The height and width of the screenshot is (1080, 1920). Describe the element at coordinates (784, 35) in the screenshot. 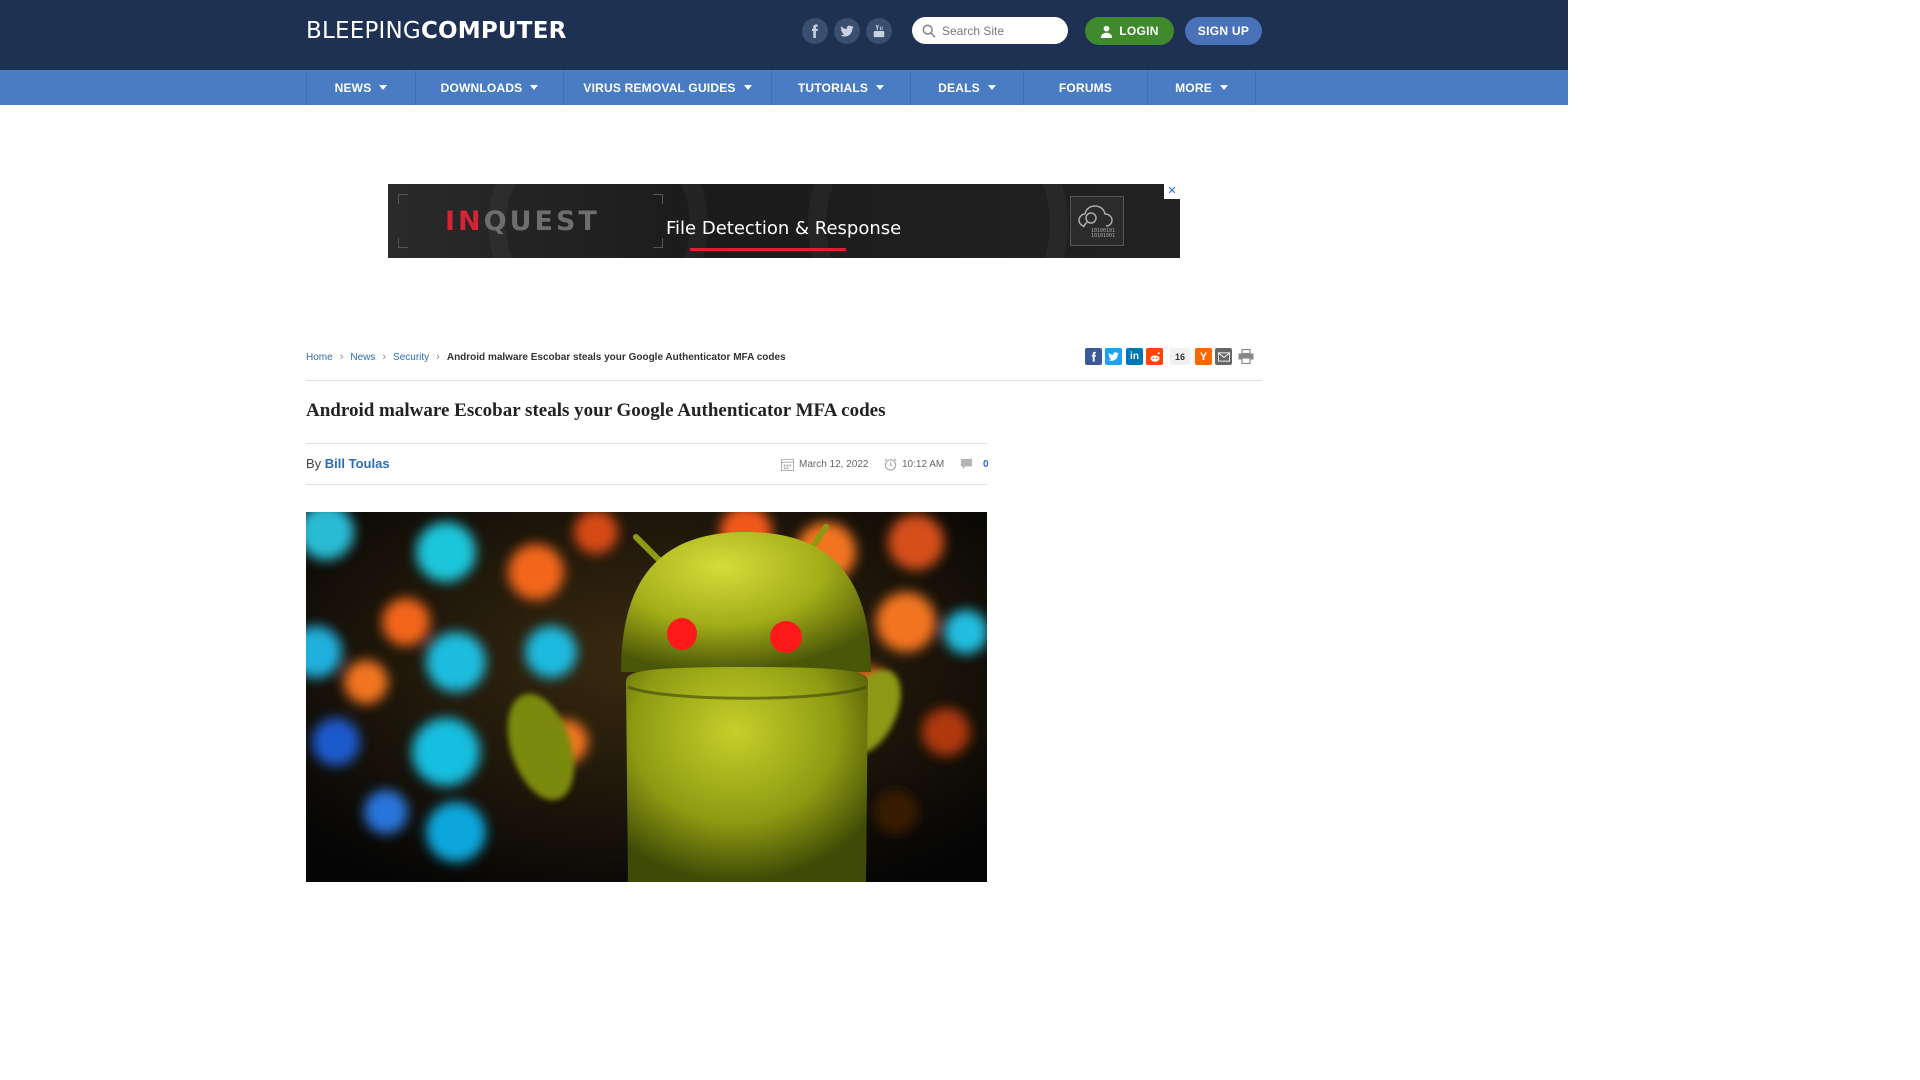

I see `site-header: BLEEPINGCOMPUTER LOGIN SIGN UP` at that location.